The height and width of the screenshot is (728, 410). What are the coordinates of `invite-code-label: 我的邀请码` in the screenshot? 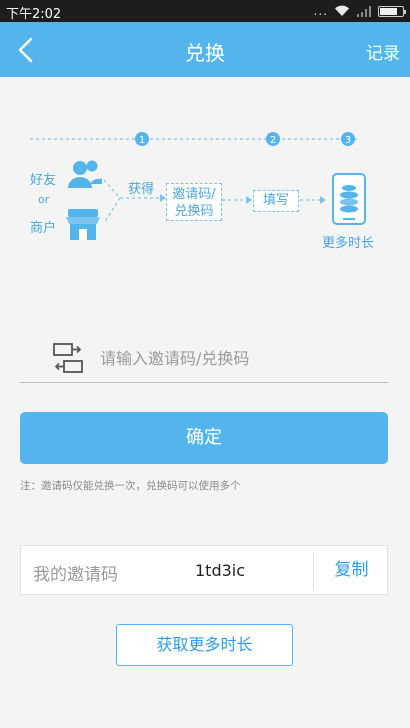 It's located at (75, 575).